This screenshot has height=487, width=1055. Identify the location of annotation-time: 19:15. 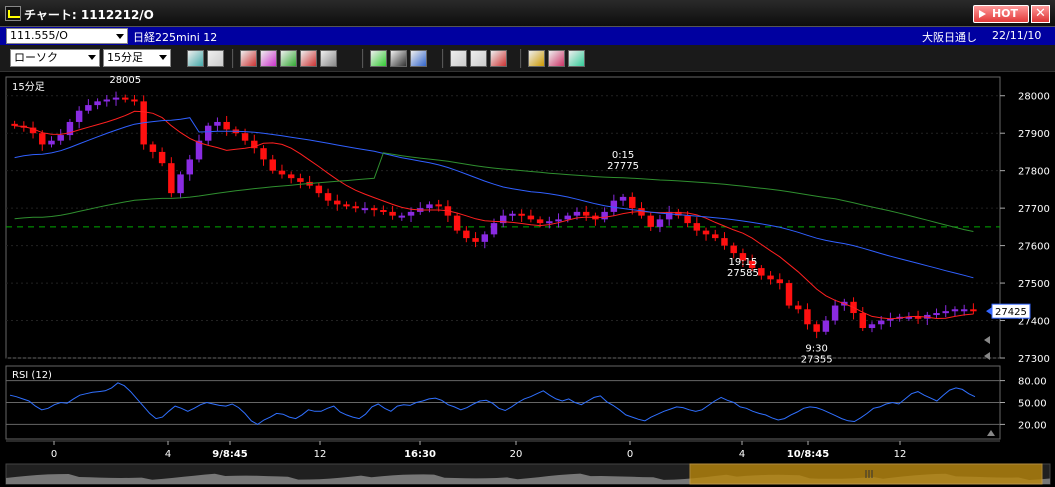
(743, 262).